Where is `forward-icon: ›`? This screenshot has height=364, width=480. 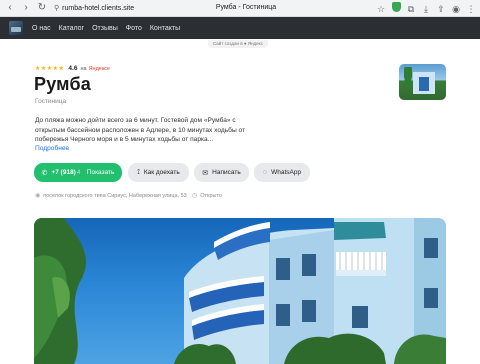 forward-icon: › is located at coordinates (26, 8).